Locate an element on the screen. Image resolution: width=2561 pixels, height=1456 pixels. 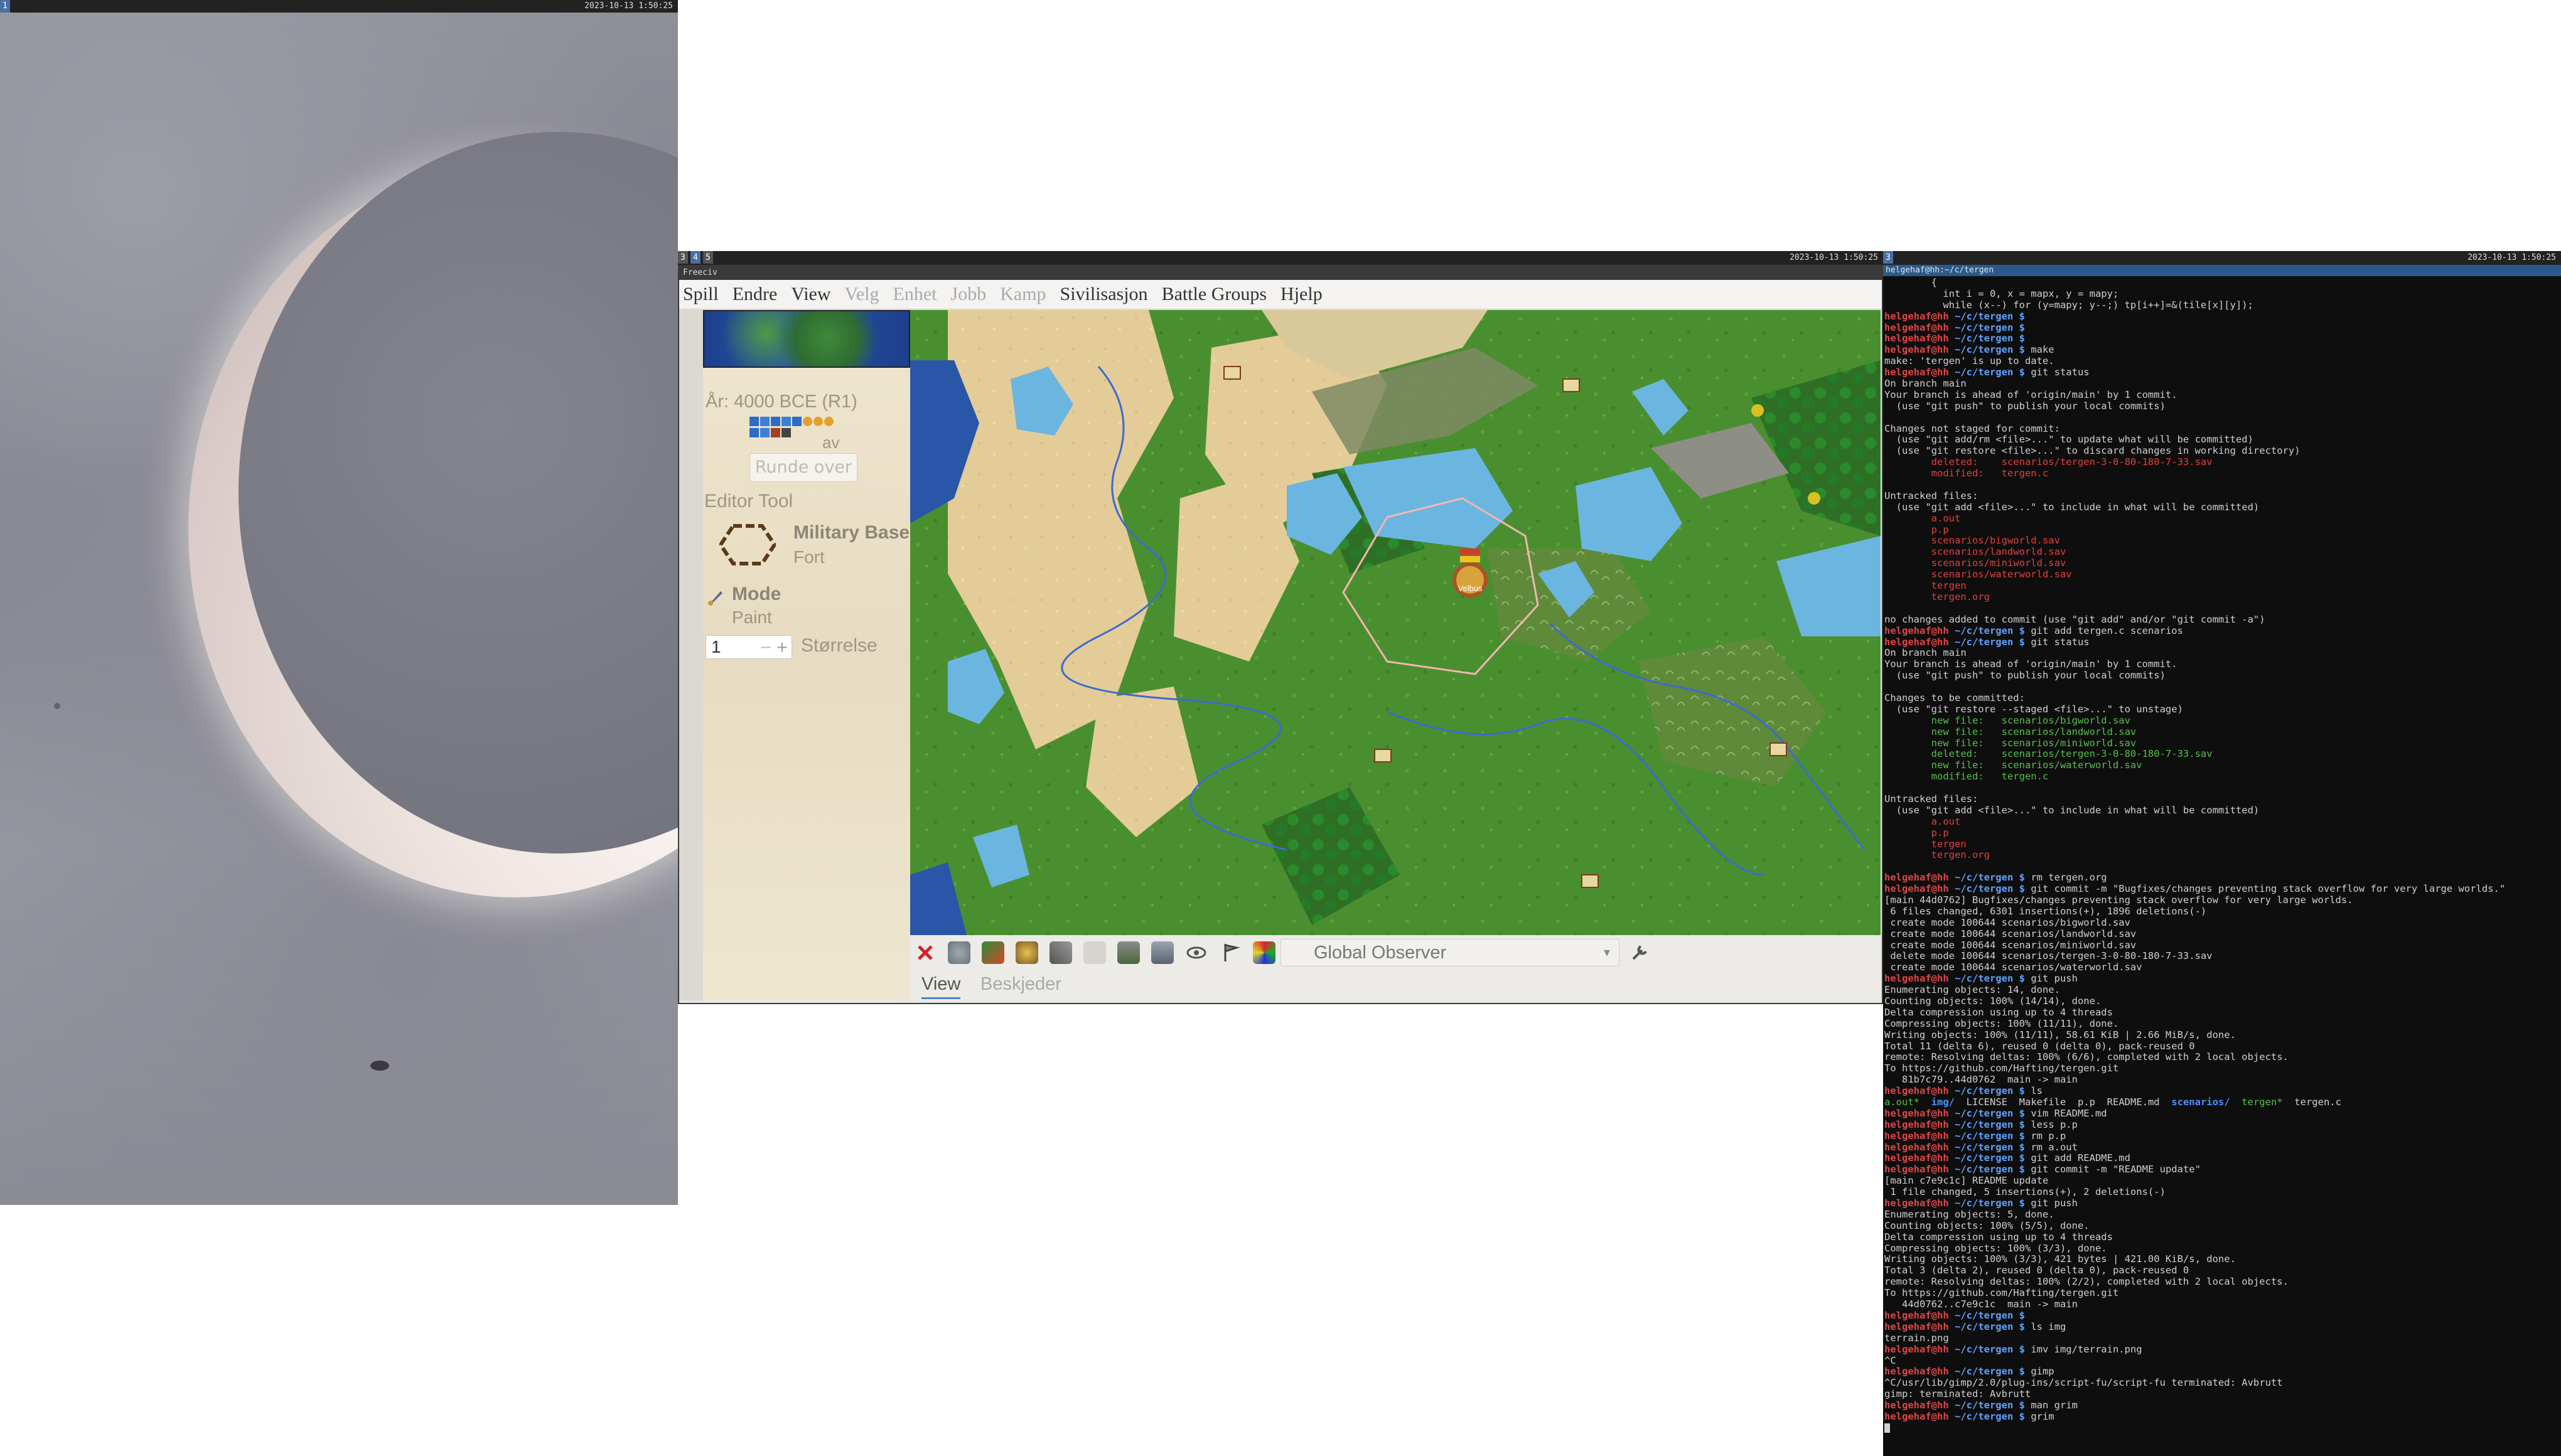
player-select: Global Observer ▾ is located at coordinates (1450, 952).